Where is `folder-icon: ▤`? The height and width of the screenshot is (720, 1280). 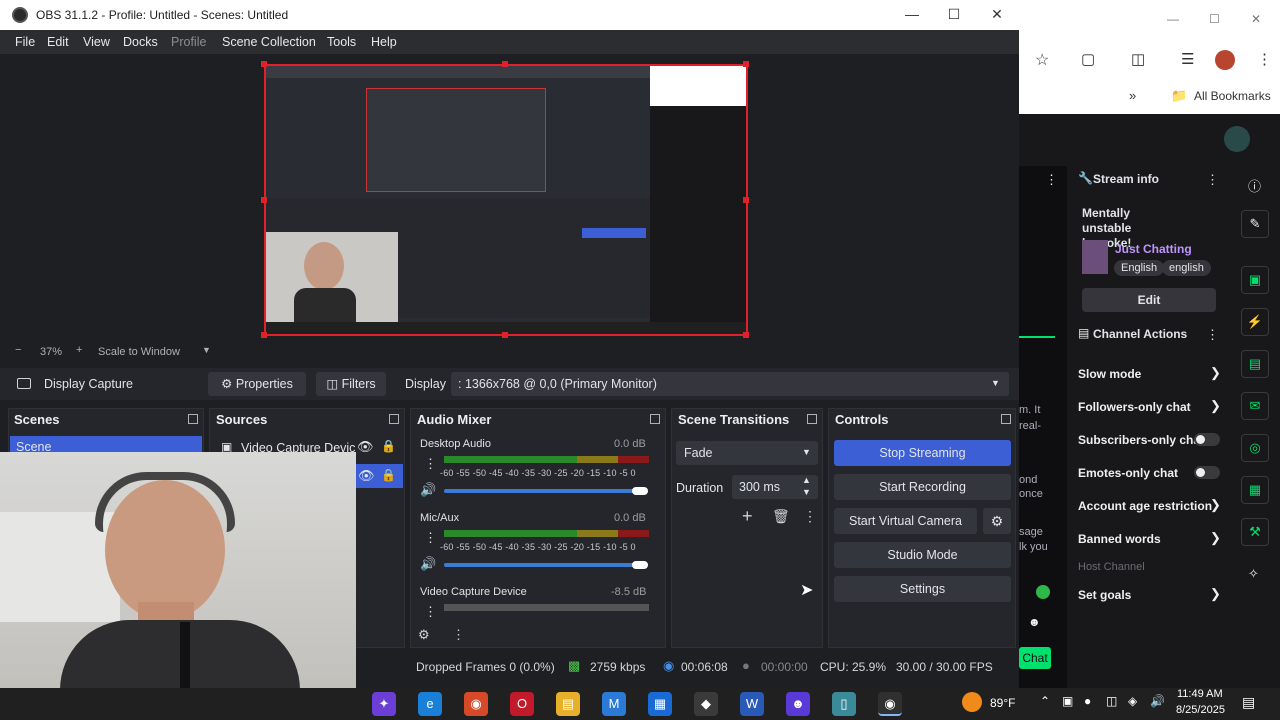
folder-icon: ▤ is located at coordinates (568, 704).